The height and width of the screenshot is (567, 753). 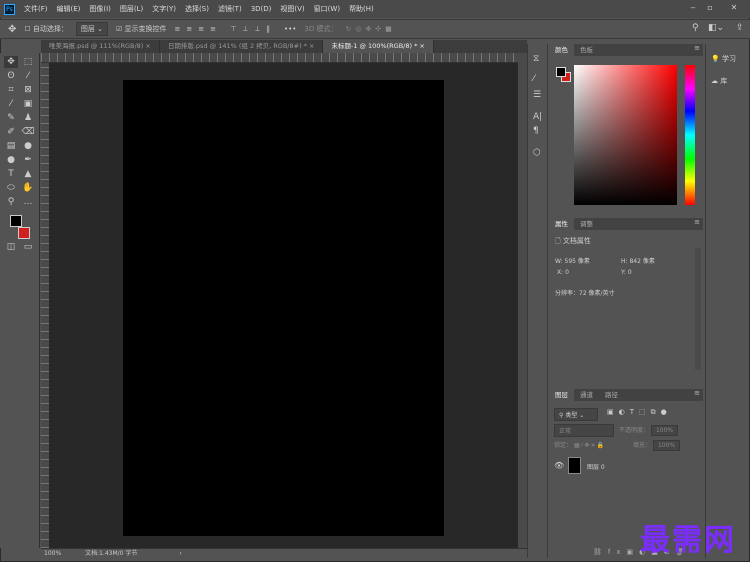 What do you see at coordinates (723, 59) in the screenshot?
I see `learn-button: 💡 学习` at bounding box center [723, 59].